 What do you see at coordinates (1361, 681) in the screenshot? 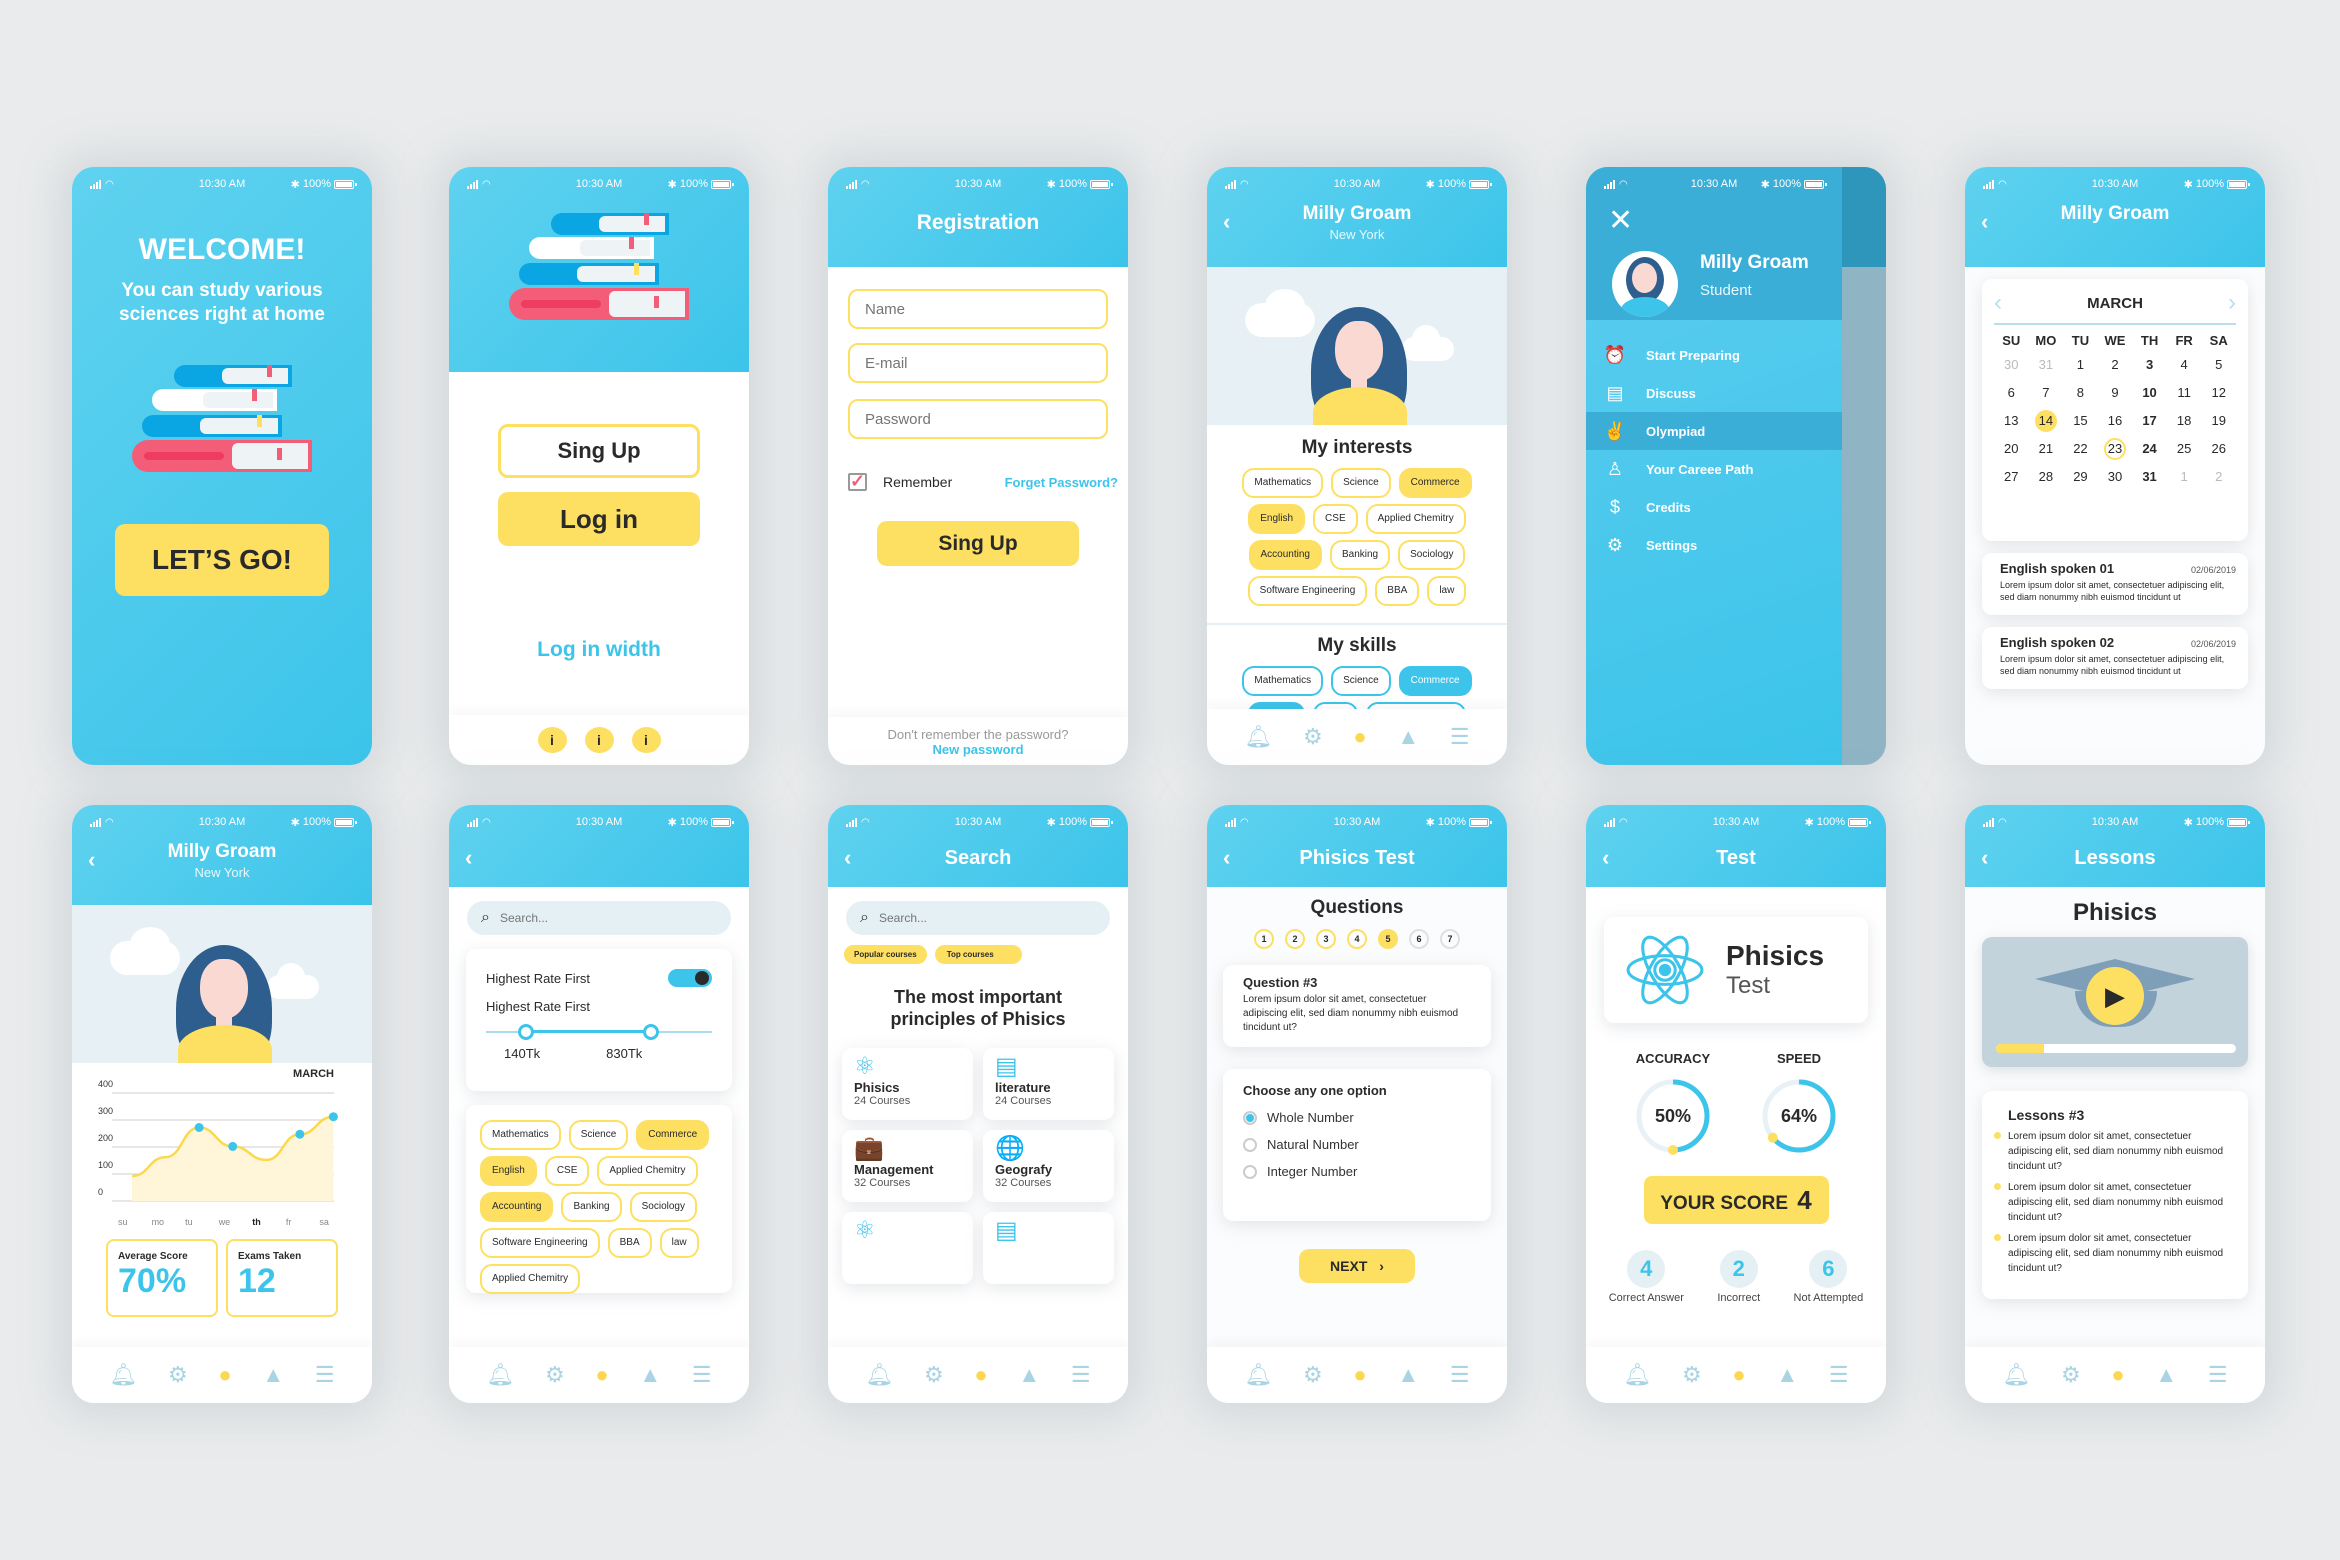
I see `chip-science: Science` at bounding box center [1361, 681].